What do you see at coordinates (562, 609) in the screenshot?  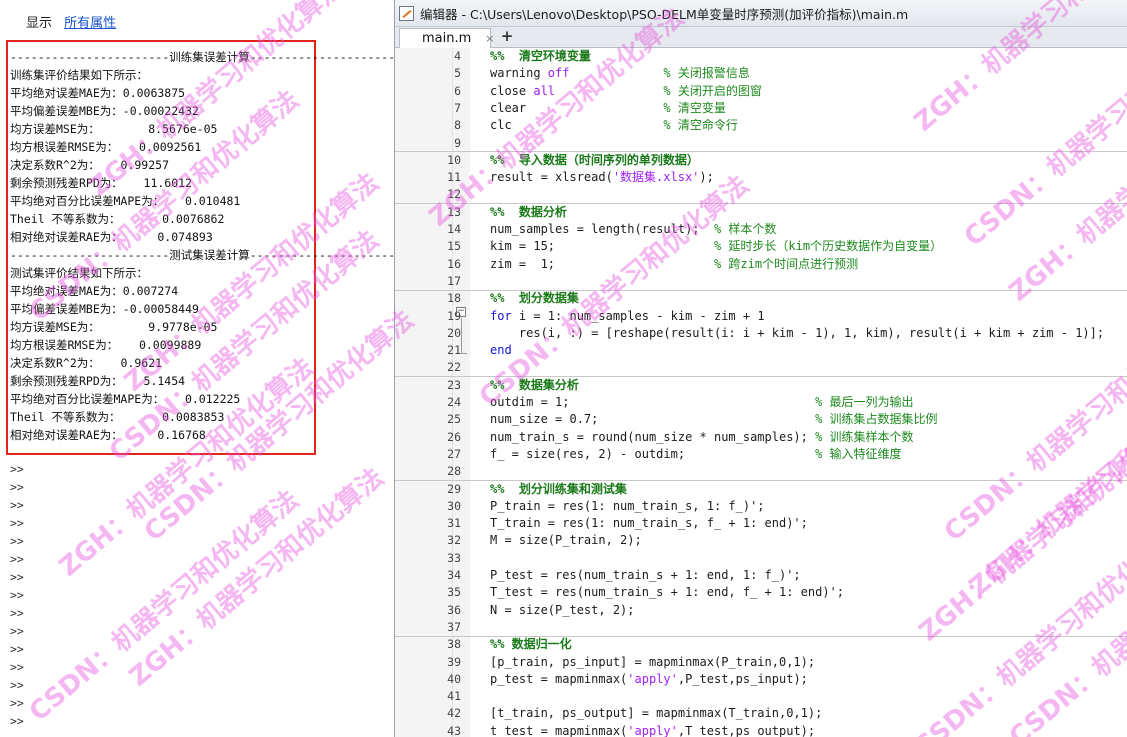 I see `code-text: N = size(P_test, 2);` at bounding box center [562, 609].